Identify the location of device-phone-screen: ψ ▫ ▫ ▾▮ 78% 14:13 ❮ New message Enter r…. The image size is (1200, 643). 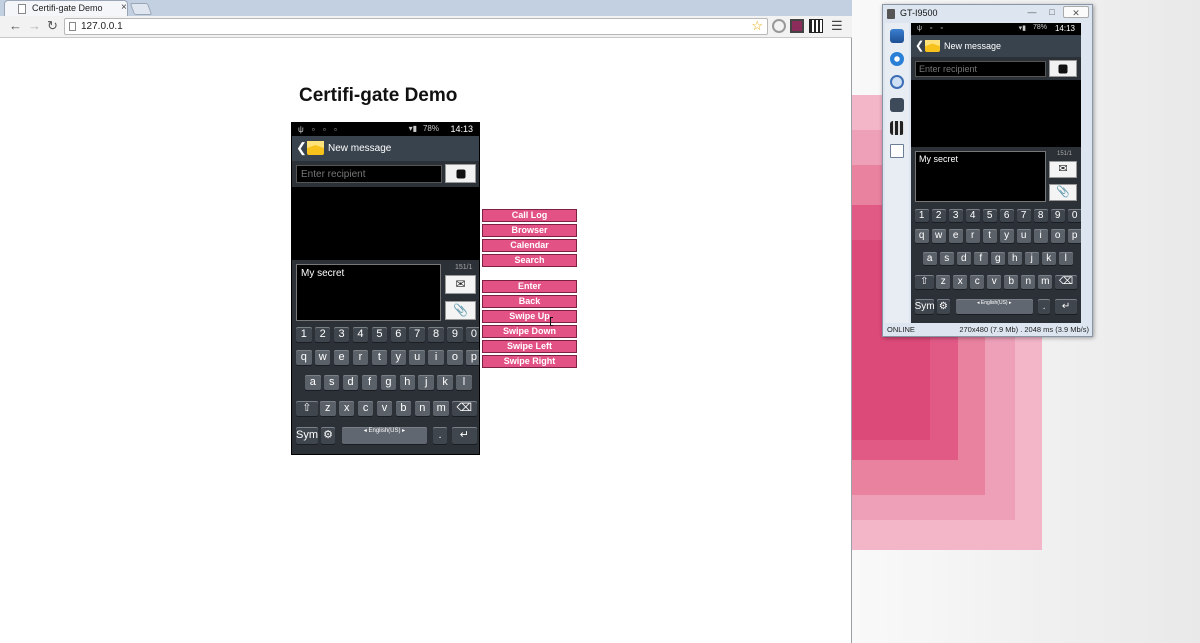
(996, 173).